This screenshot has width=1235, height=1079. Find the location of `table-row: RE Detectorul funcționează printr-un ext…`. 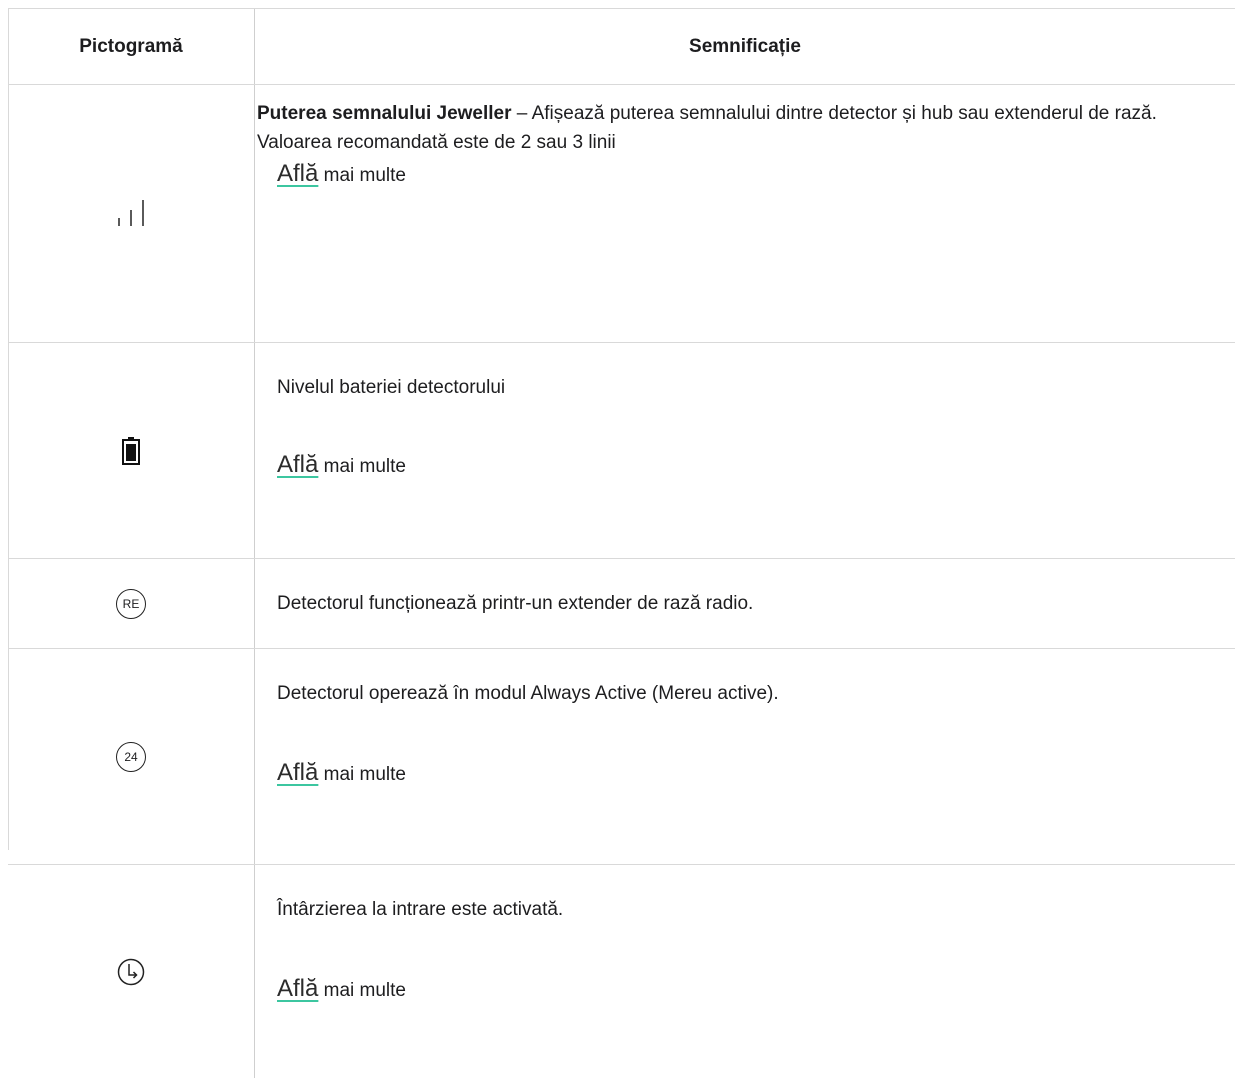

table-row: RE Detectorul funcționează printr-un ext… is located at coordinates (621, 603).